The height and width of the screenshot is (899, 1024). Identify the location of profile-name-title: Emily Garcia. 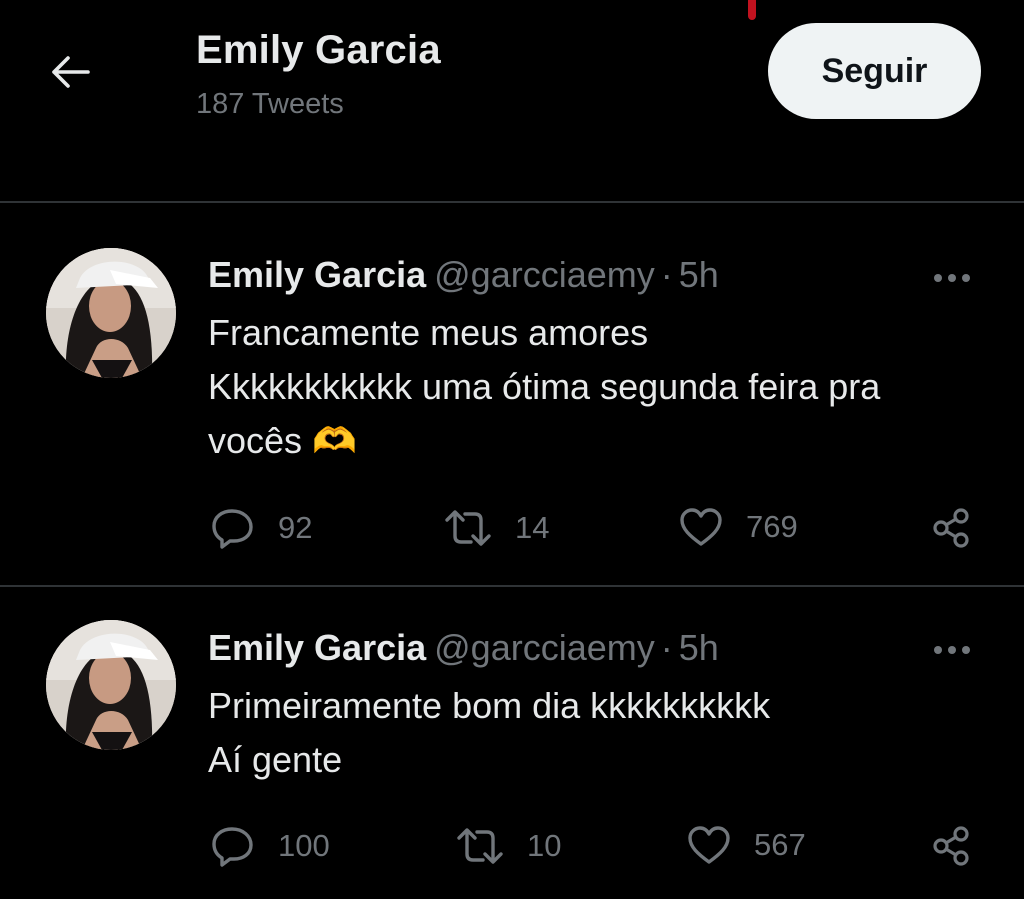
(318, 50).